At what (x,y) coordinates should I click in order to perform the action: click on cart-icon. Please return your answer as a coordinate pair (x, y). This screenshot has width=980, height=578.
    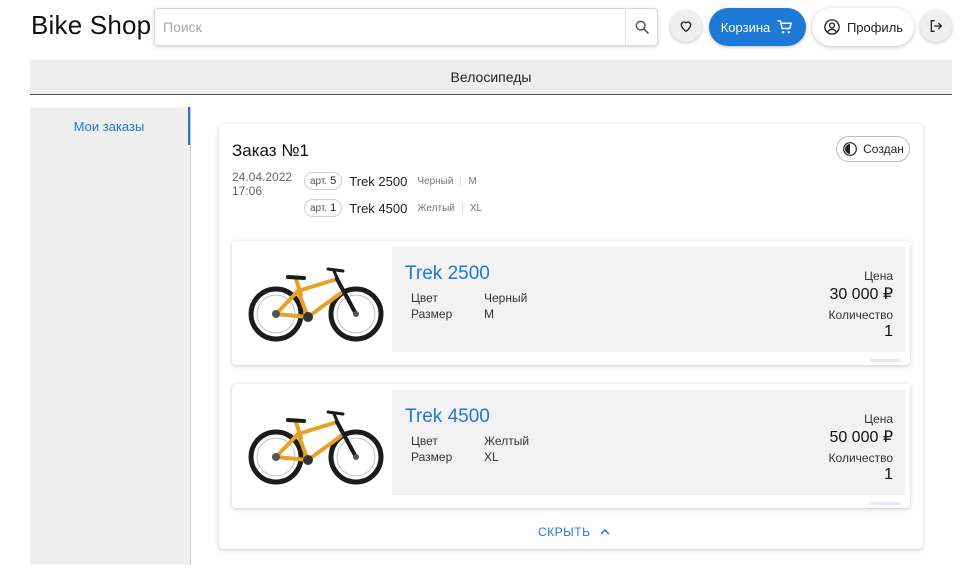
    Looking at the image, I should click on (785, 27).